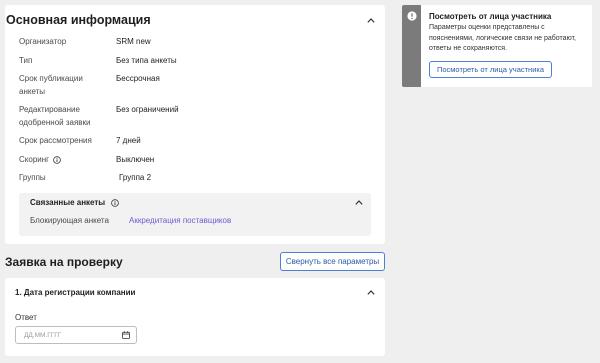 This screenshot has width=600, height=363. Describe the element at coordinates (194, 61) in the screenshot. I see `info-row-type: Тип Без типа анкеты` at that location.